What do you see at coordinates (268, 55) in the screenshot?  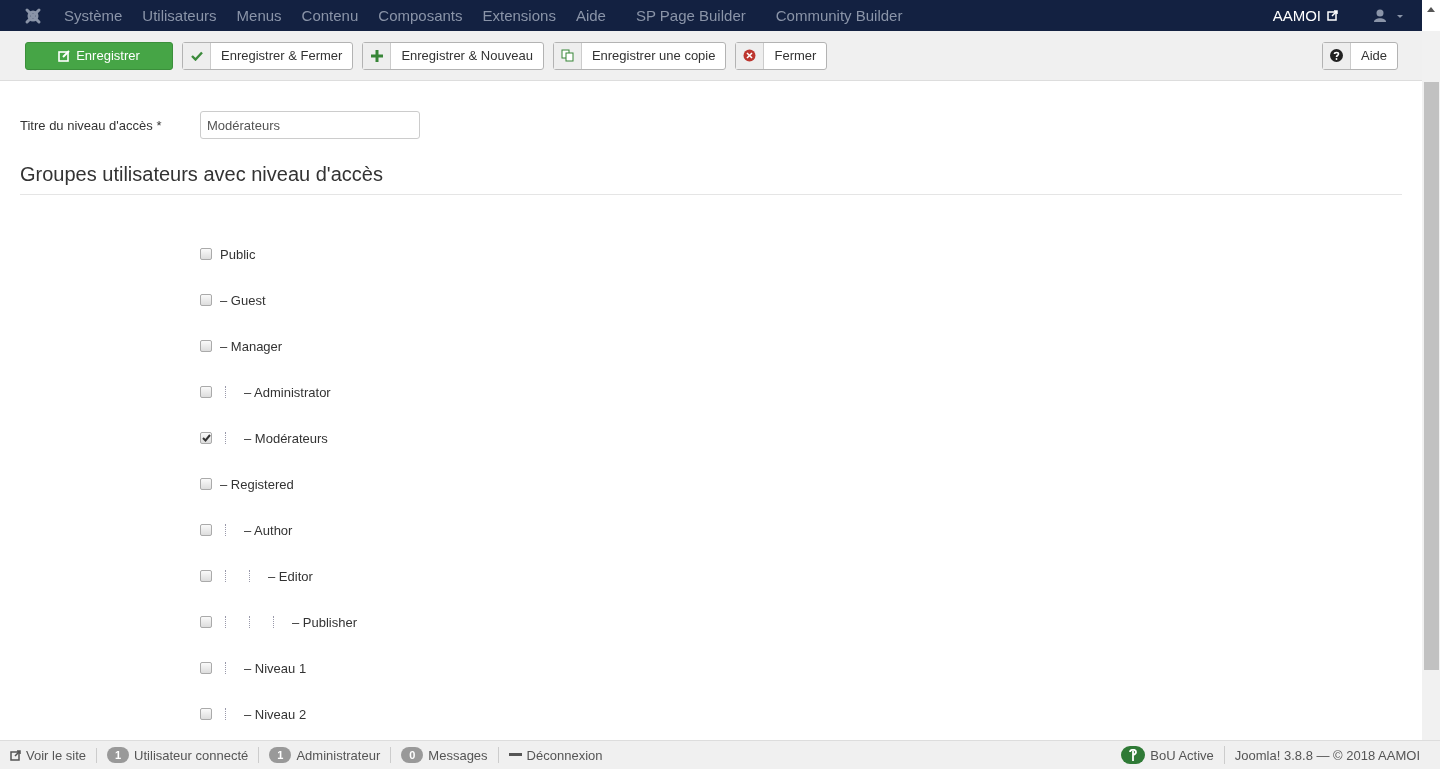 I see `toolbar-button: Enregistrer & Fermer` at bounding box center [268, 55].